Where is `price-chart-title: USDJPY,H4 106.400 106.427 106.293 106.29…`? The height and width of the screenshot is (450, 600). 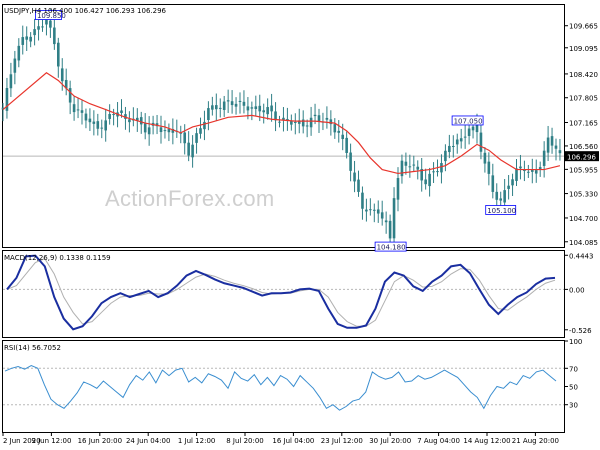
price-chart-title: USDJPY,H4 106.400 106.427 106.293 106.29… is located at coordinates (85, 11).